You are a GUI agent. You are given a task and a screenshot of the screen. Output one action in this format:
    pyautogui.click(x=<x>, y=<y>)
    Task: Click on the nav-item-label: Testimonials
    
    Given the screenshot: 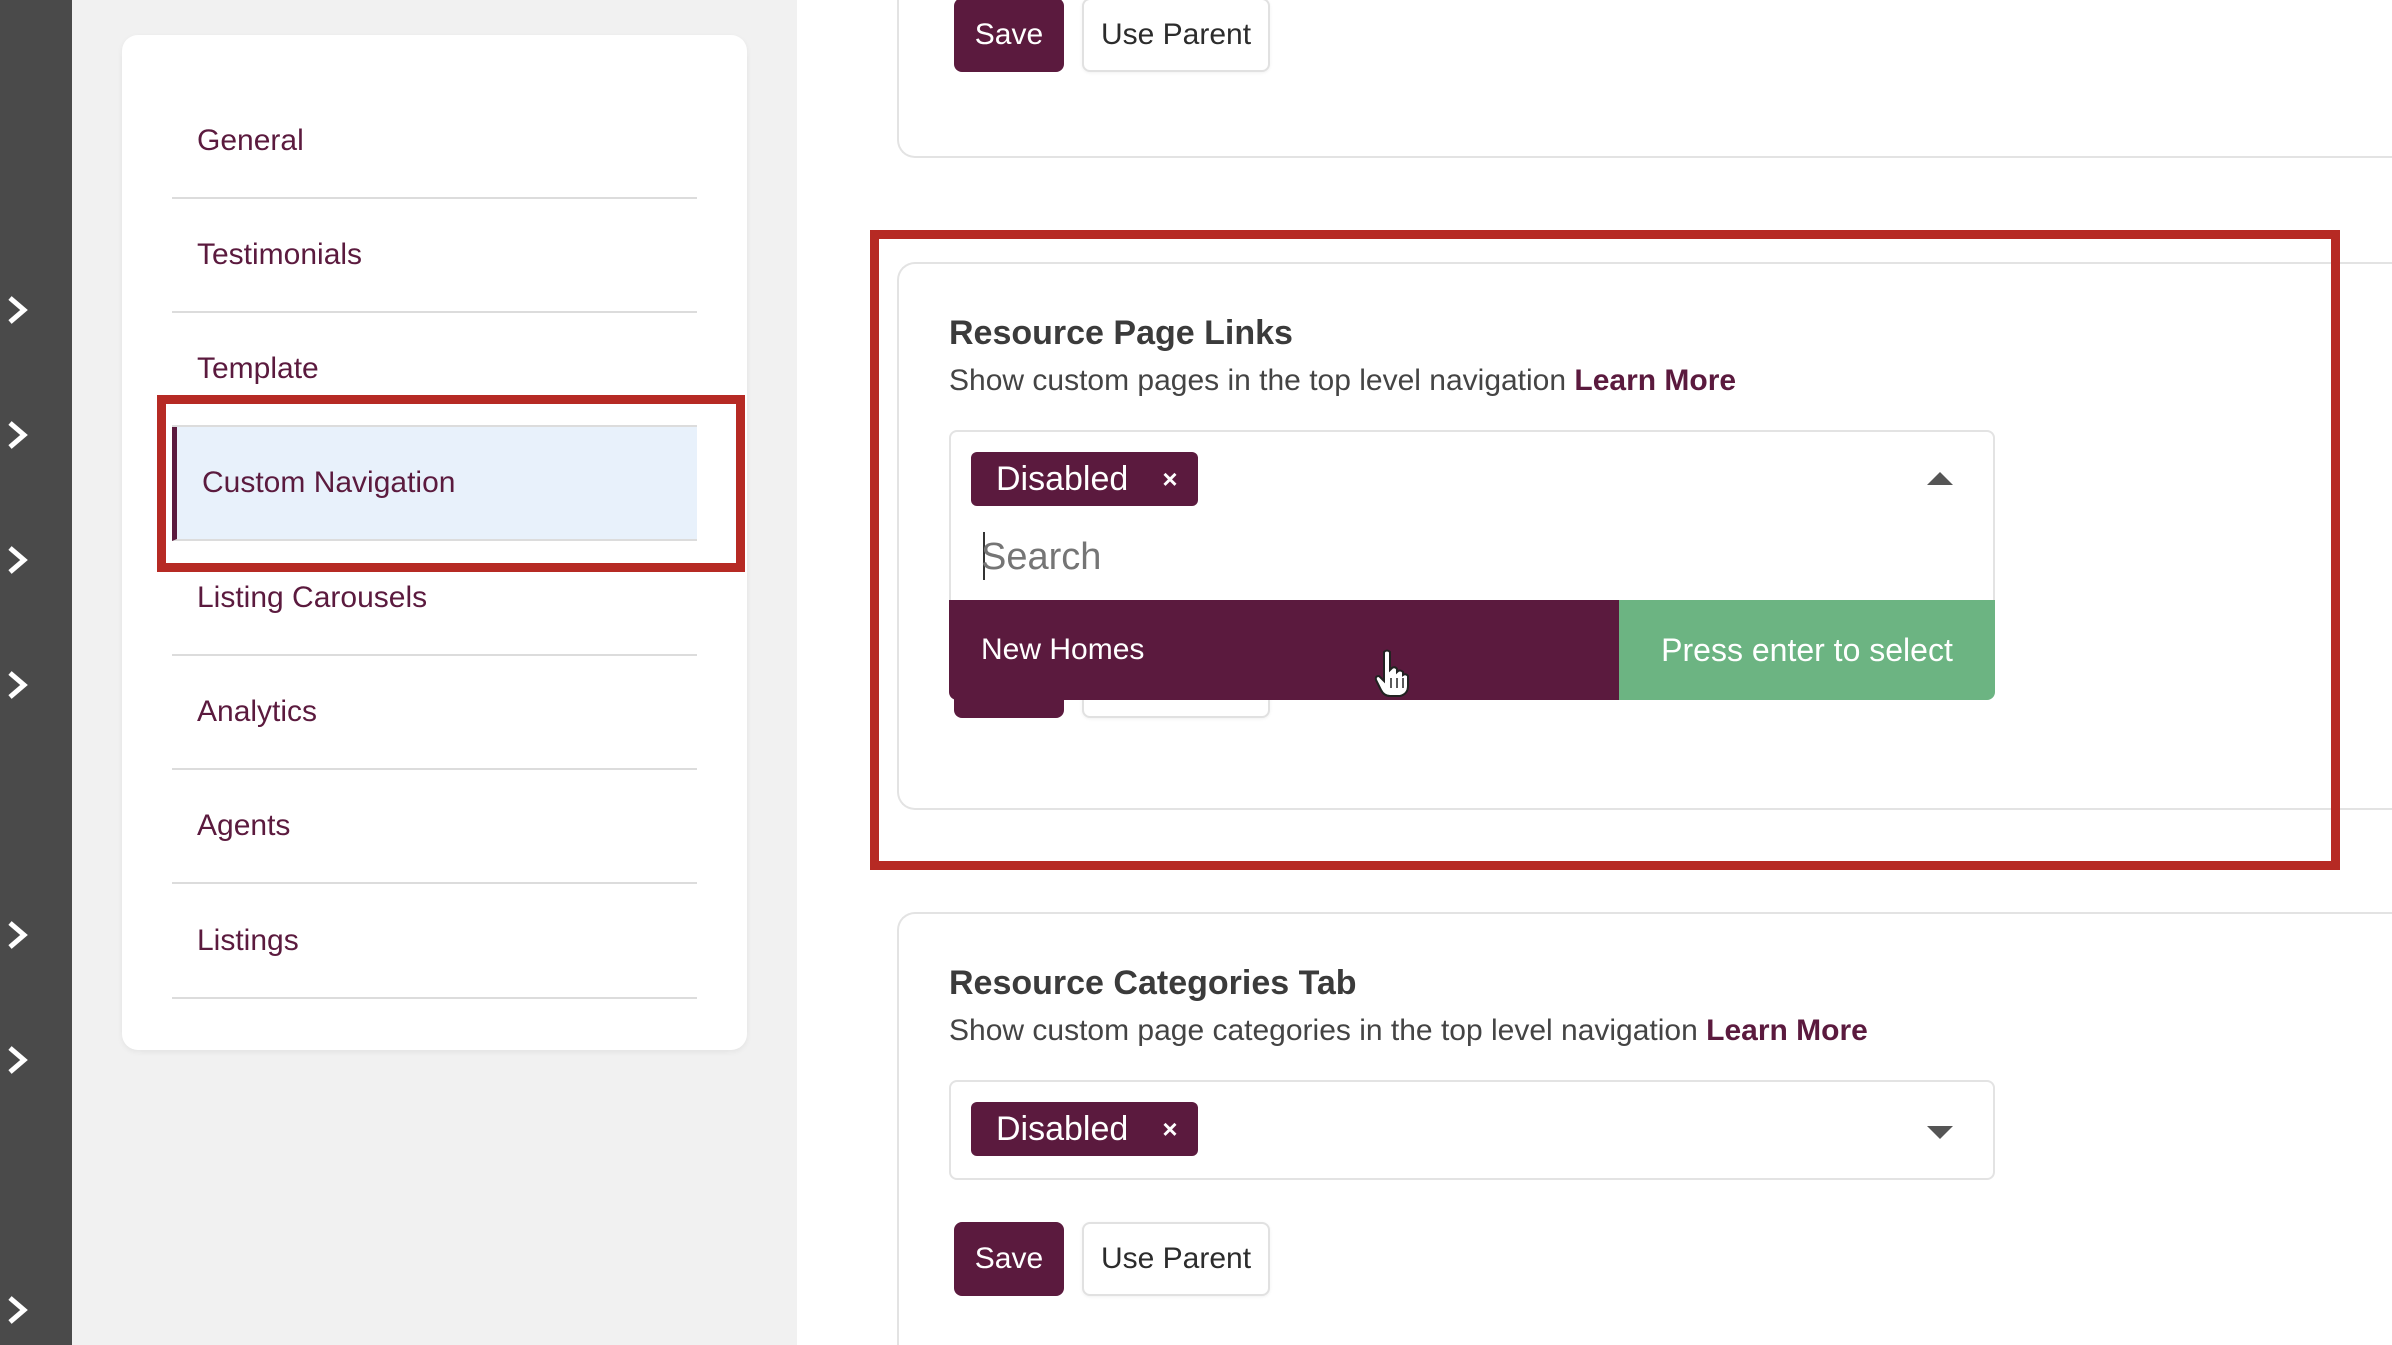 What is the action you would take?
    pyautogui.click(x=280, y=254)
    